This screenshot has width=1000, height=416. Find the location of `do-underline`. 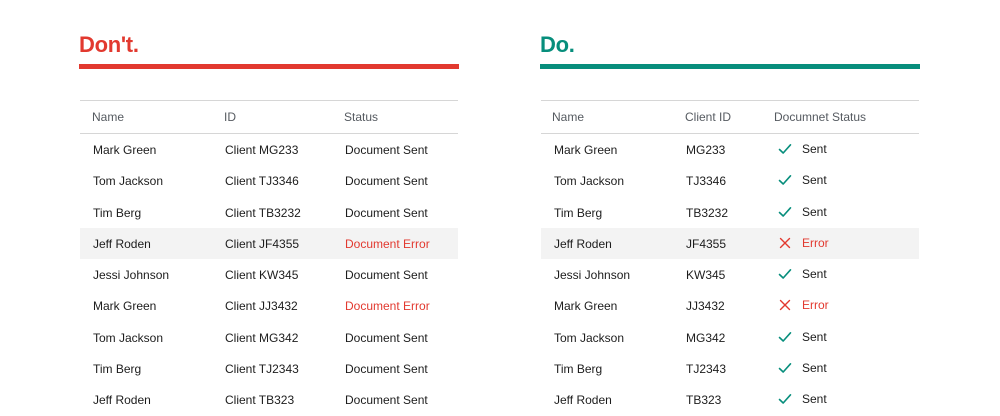

do-underline is located at coordinates (730, 66).